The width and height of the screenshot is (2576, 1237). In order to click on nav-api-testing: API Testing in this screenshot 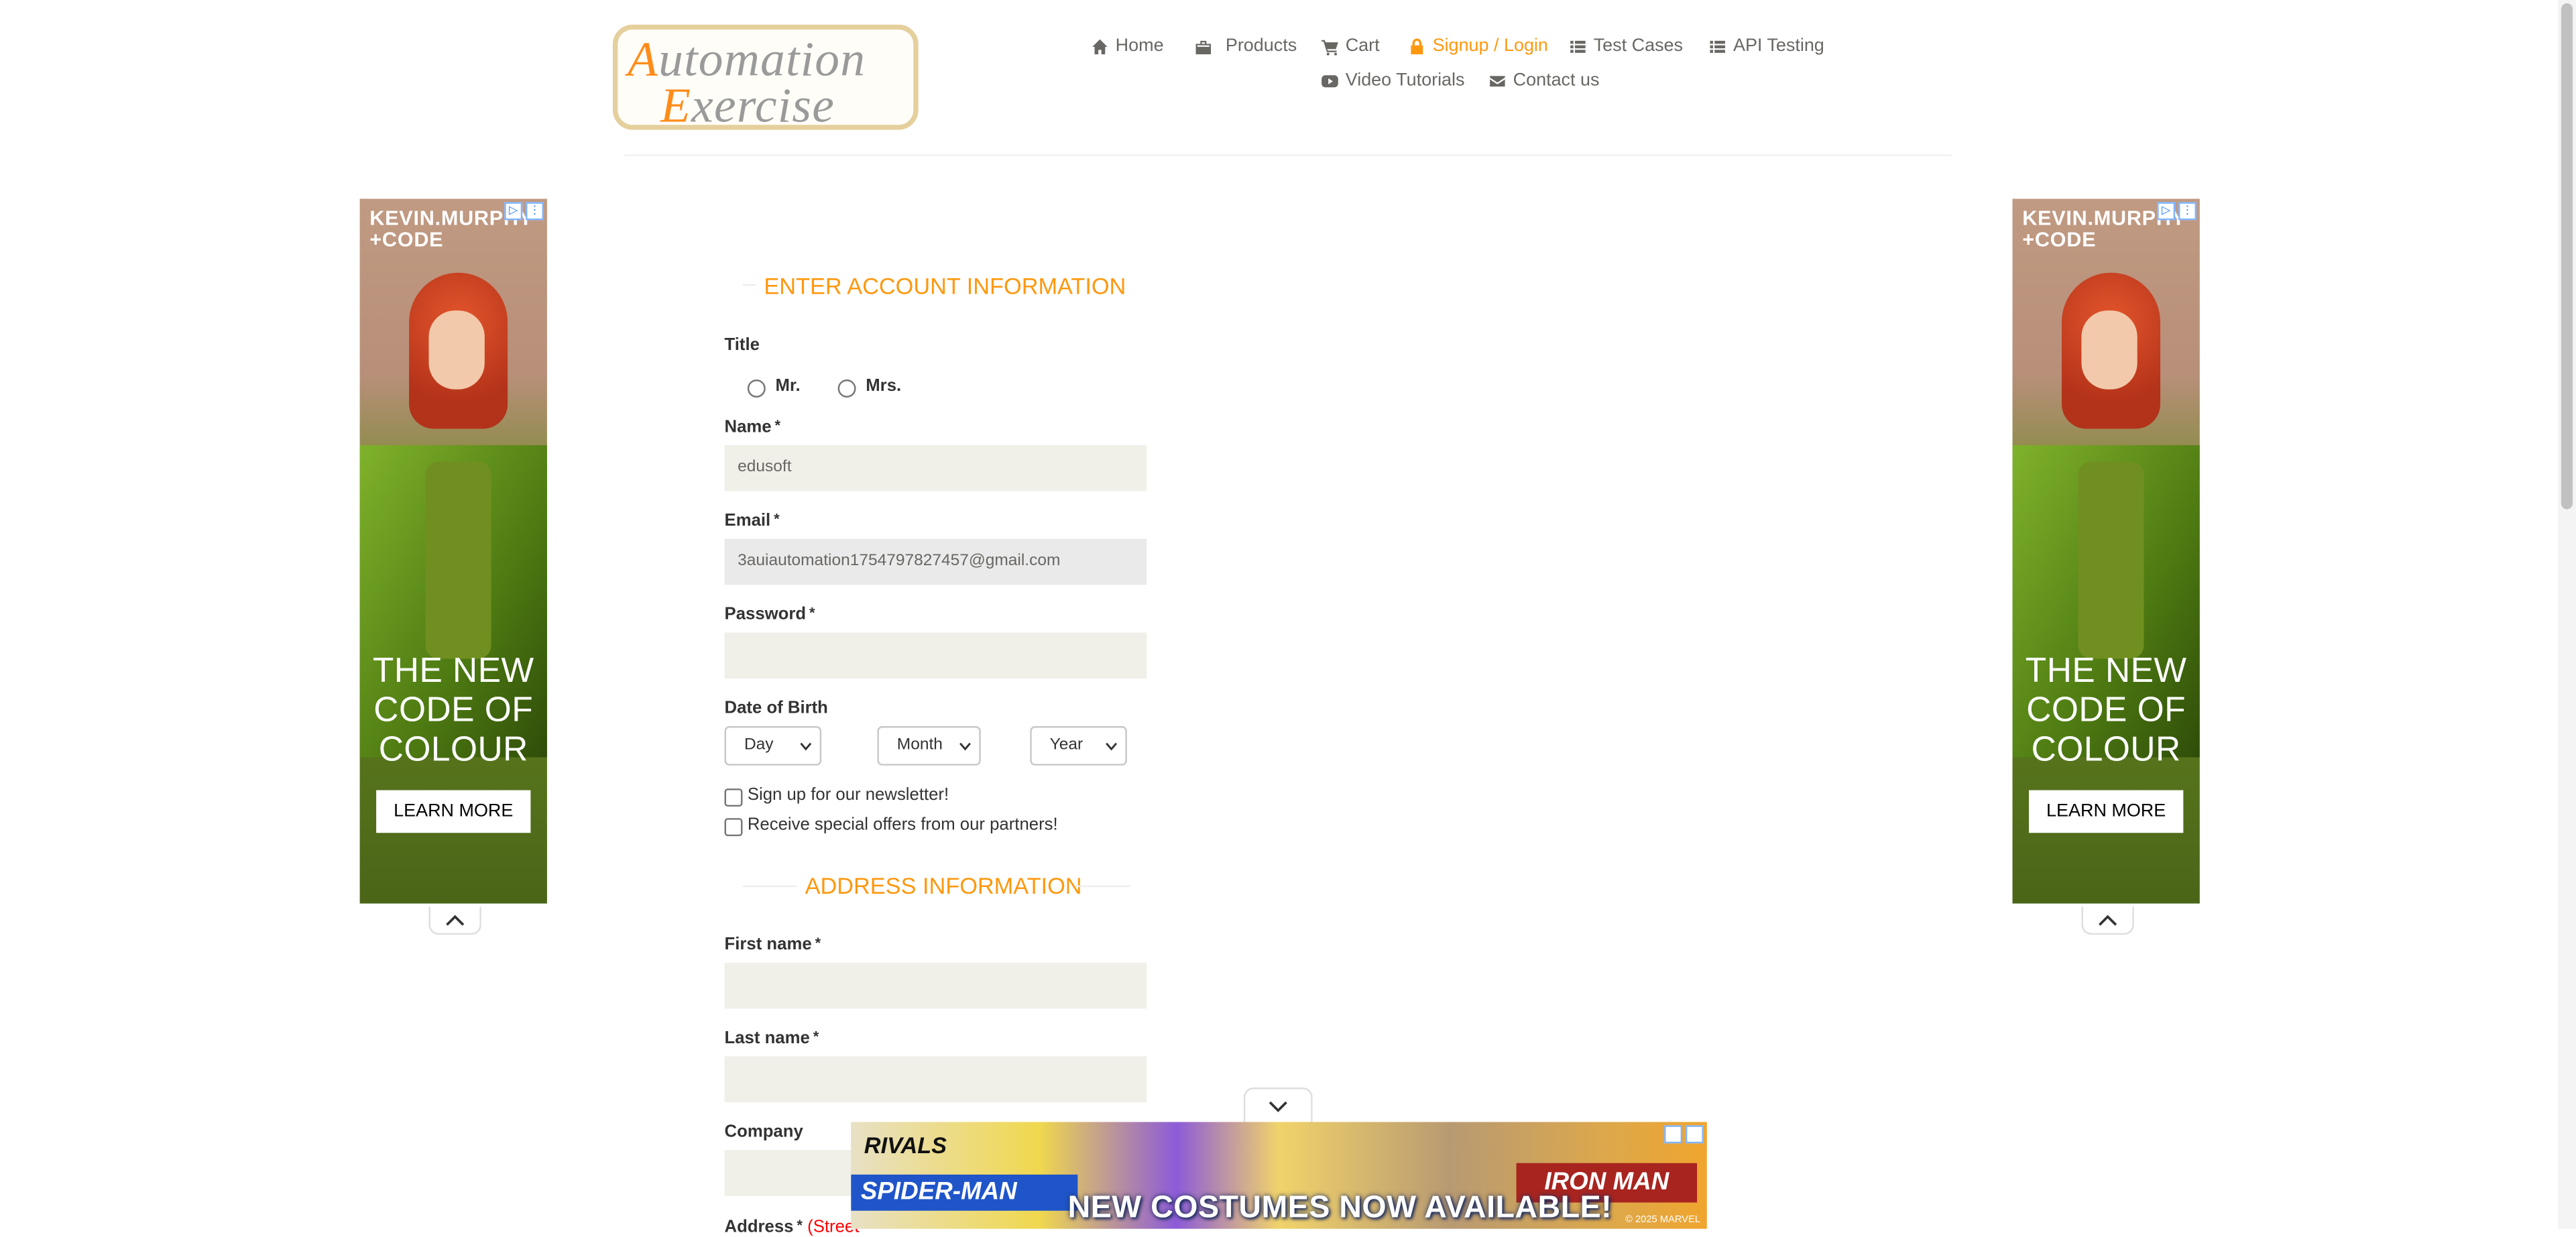, I will do `click(1766, 46)`.